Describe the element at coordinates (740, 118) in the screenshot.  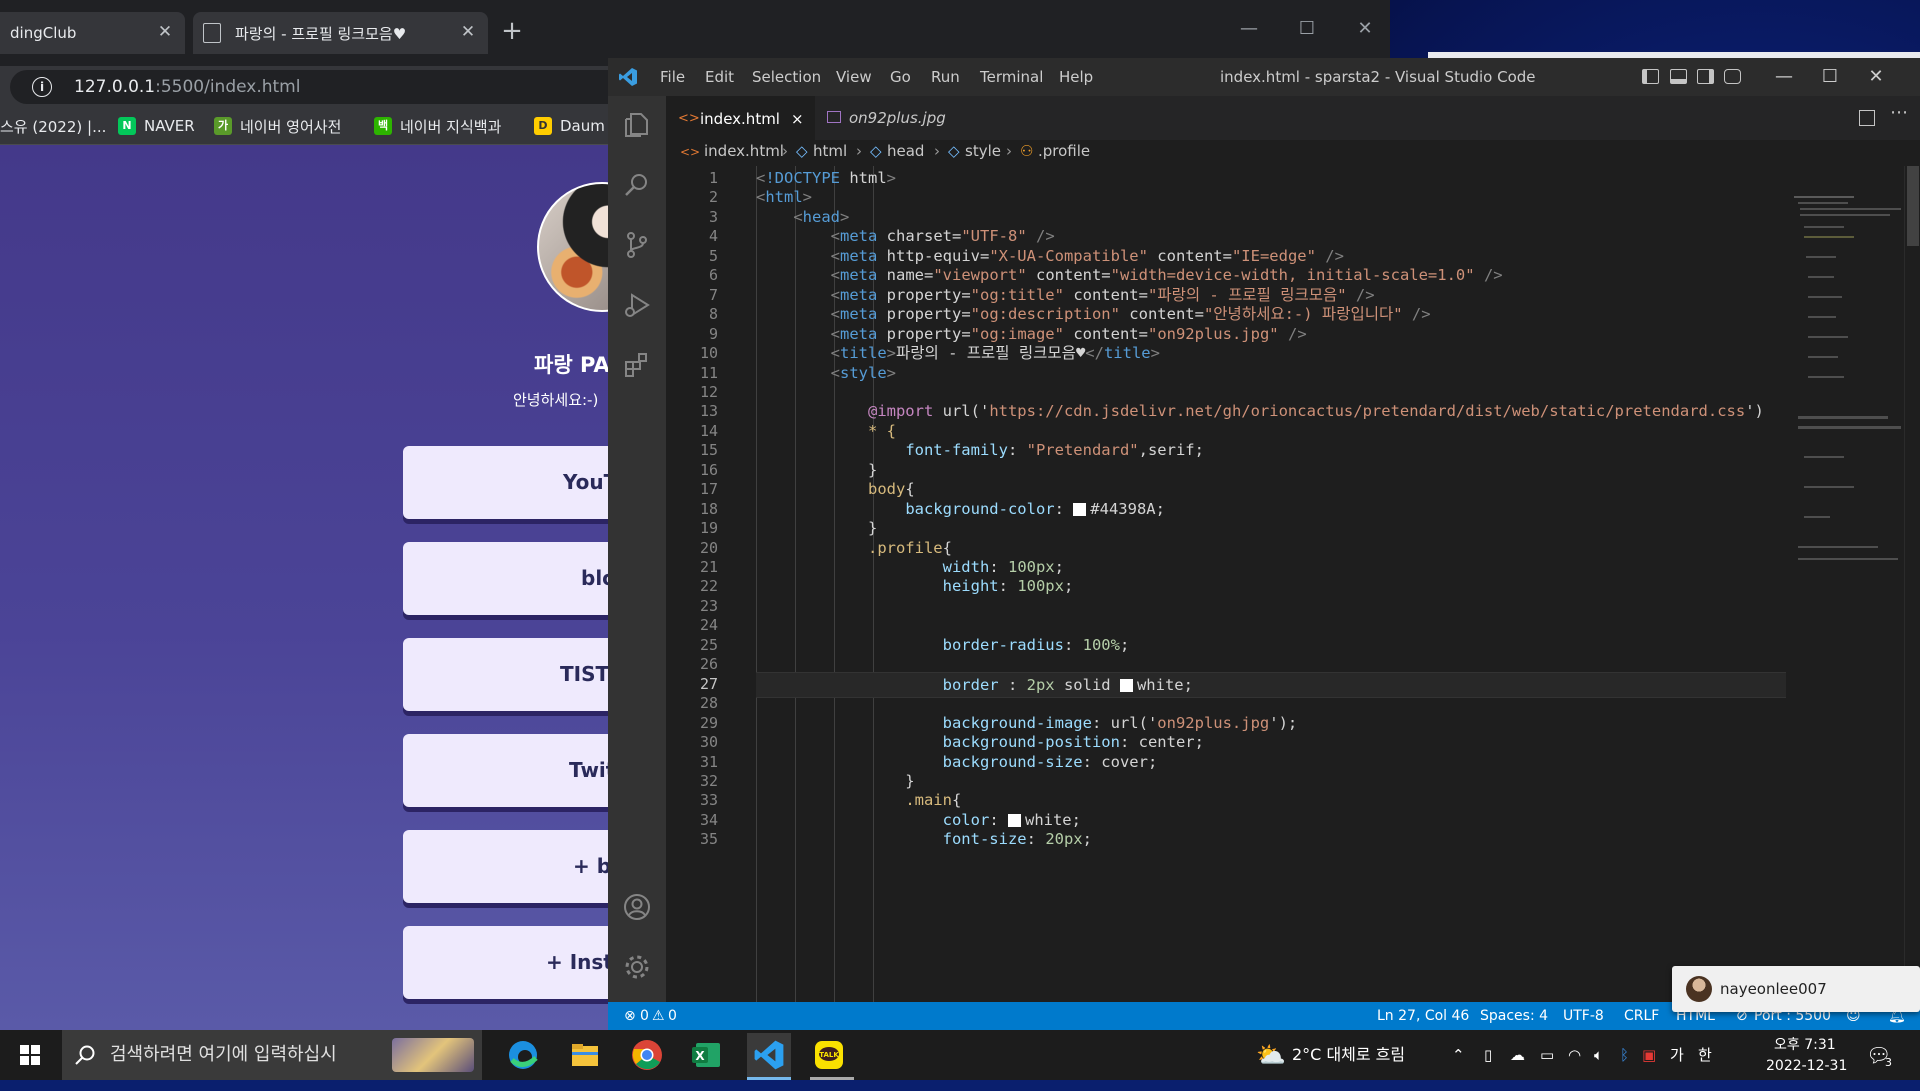
I see `tab-index-html: <> index.html ×` at that location.